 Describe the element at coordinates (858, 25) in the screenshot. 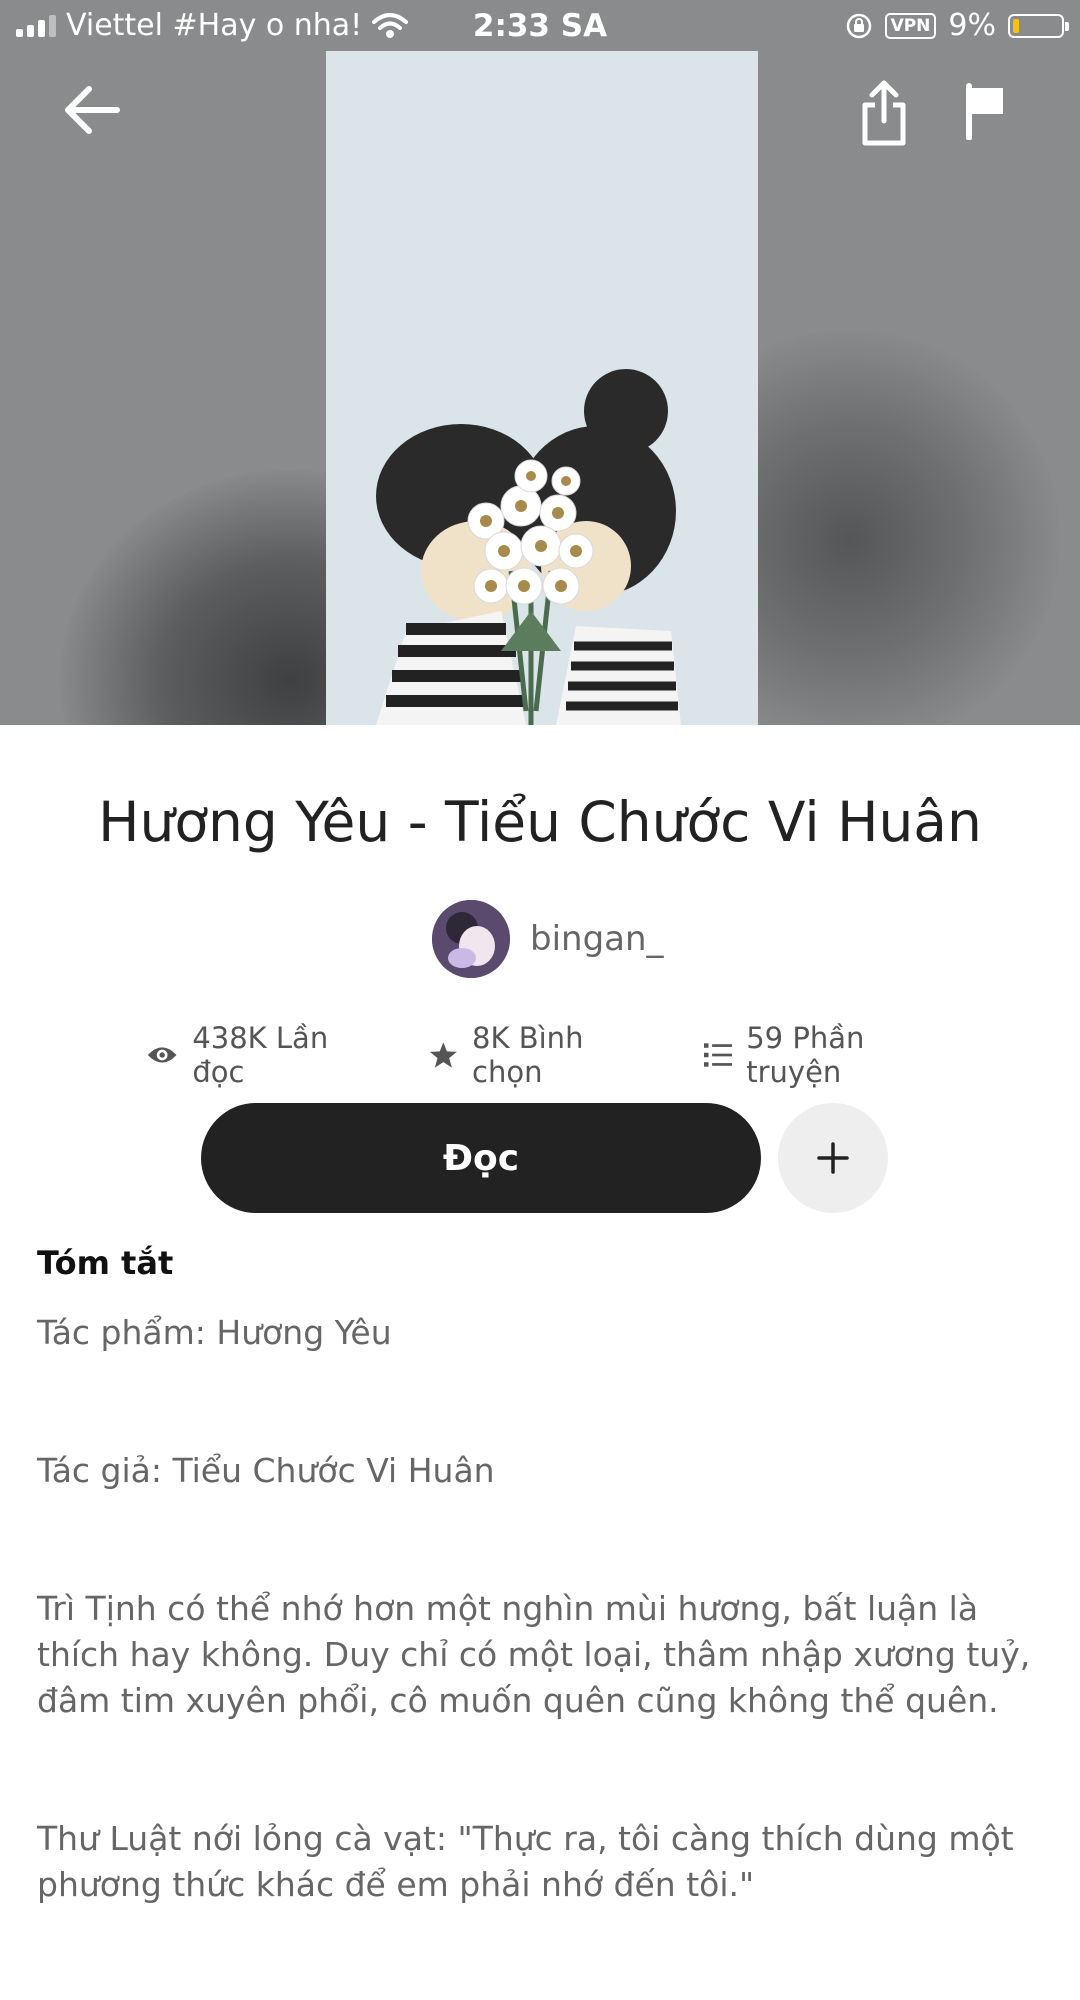

I see `rotation-lock-icon` at that location.